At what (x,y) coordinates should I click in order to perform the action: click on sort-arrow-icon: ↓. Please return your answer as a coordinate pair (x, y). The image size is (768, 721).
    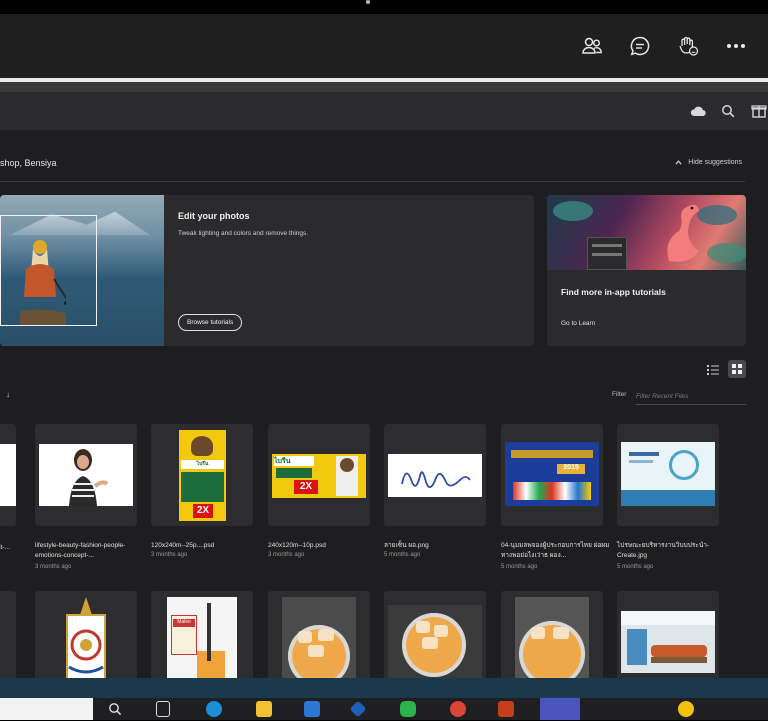
    Looking at the image, I should click on (8, 394).